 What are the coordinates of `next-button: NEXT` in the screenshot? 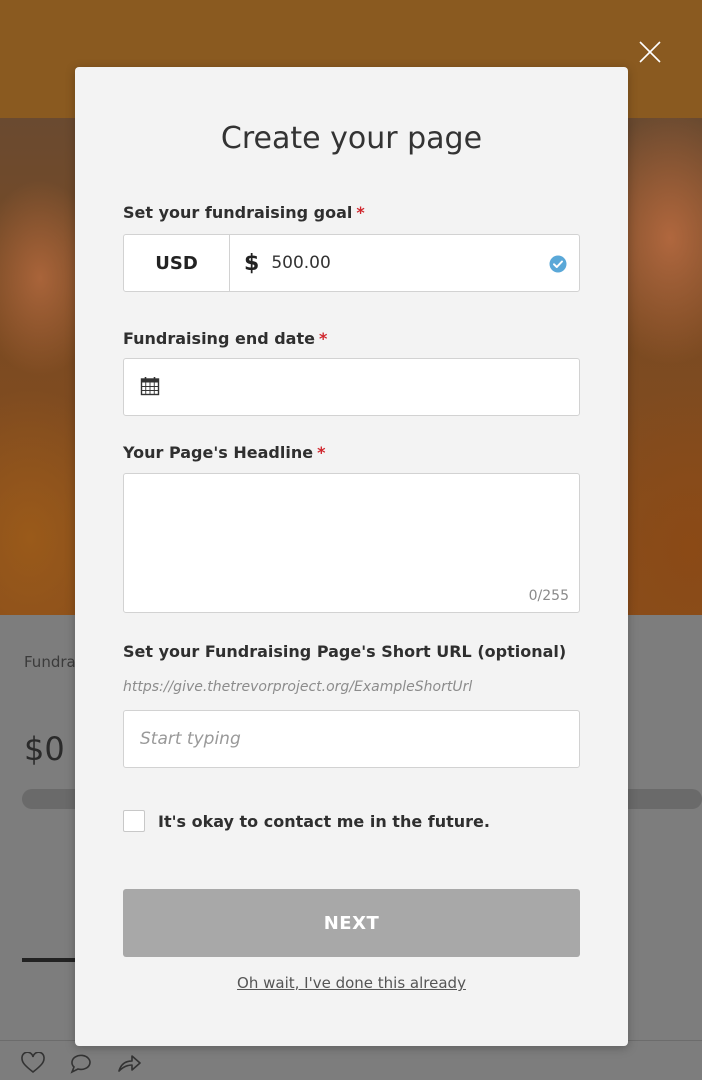 It's located at (351, 923).